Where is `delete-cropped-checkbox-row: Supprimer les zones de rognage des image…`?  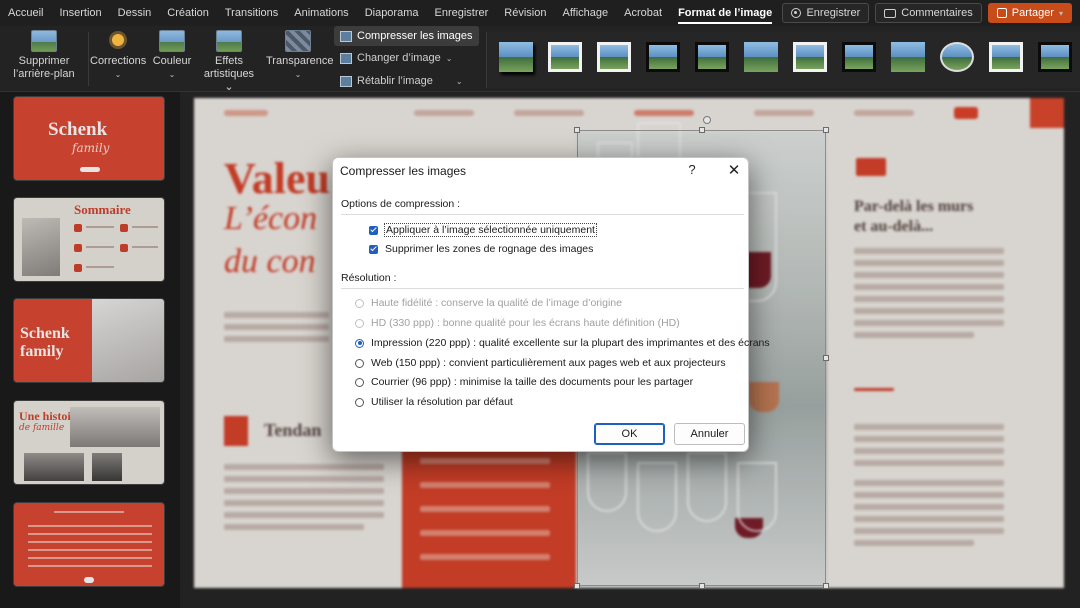
delete-cropped-checkbox-row: Supprimer les zones de rognage des image… is located at coordinates (481, 249).